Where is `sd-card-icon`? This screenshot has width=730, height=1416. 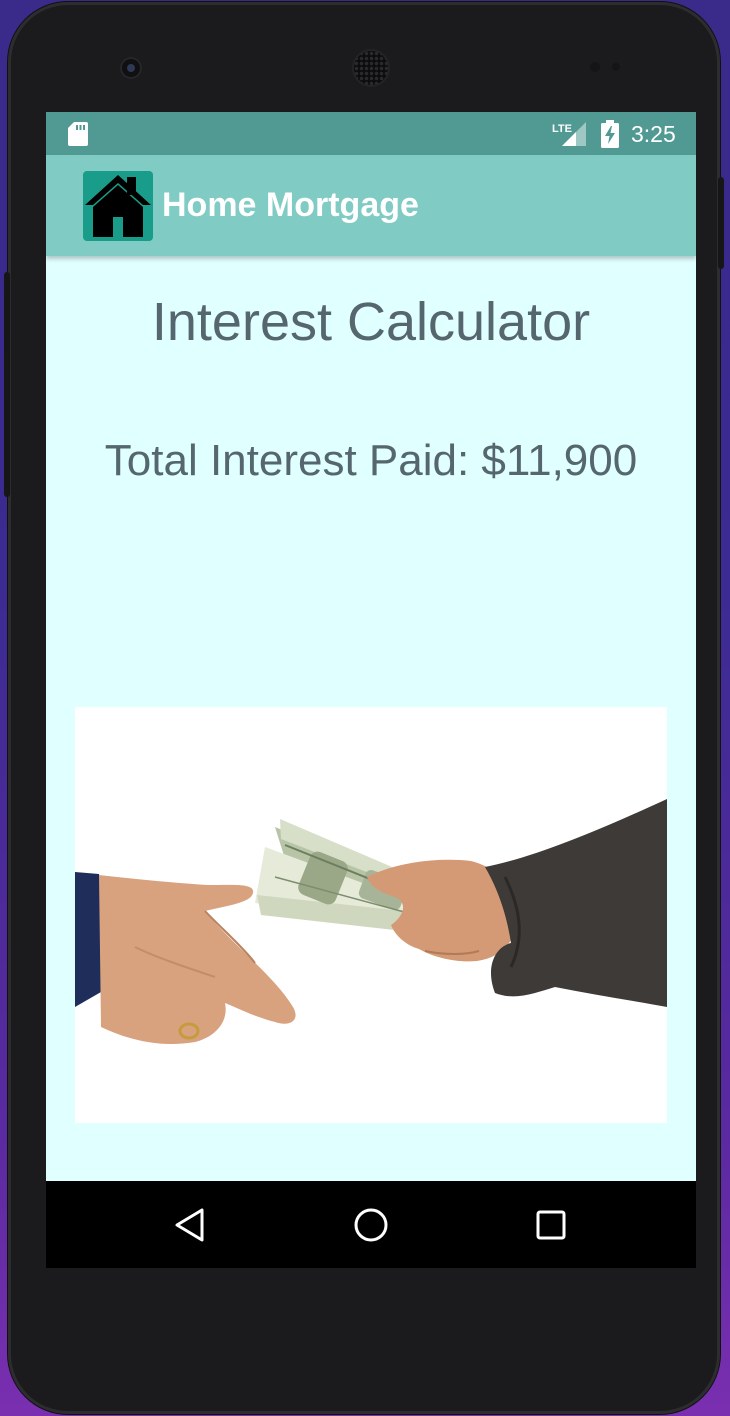 sd-card-icon is located at coordinates (78, 134).